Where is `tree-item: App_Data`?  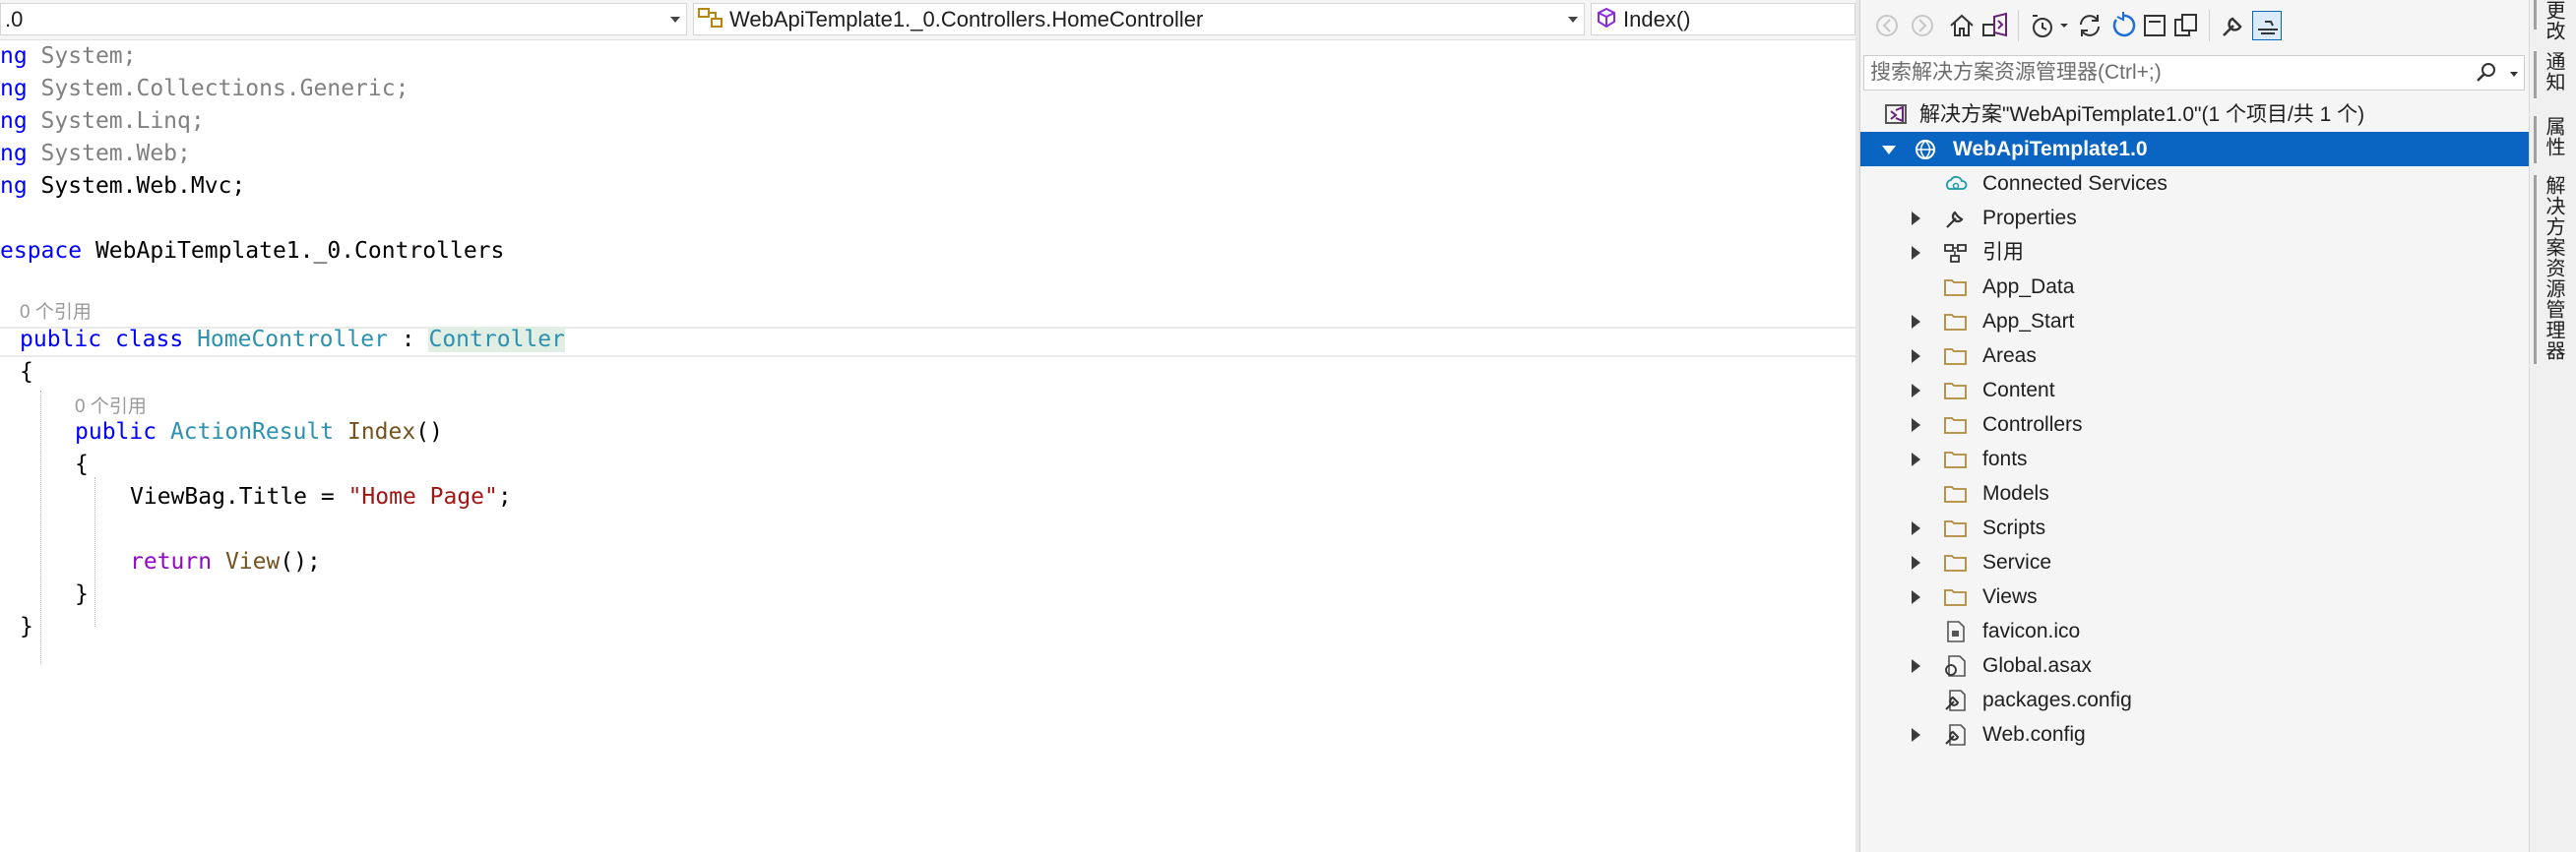
tree-item: App_Data is located at coordinates (2195, 287).